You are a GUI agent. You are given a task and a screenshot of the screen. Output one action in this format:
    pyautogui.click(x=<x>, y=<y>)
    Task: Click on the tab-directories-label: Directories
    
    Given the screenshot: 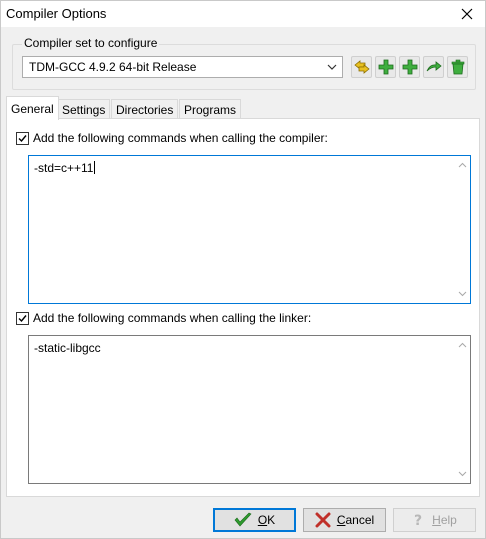 What is the action you would take?
    pyautogui.click(x=145, y=109)
    